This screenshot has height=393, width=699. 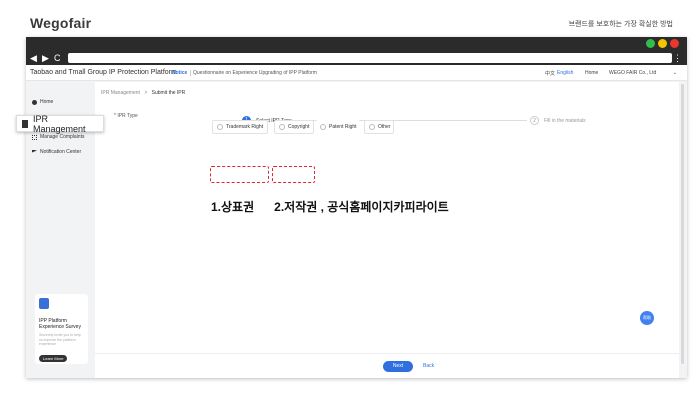 What do you see at coordinates (34, 151) in the screenshot?
I see `flag-icon` at bounding box center [34, 151].